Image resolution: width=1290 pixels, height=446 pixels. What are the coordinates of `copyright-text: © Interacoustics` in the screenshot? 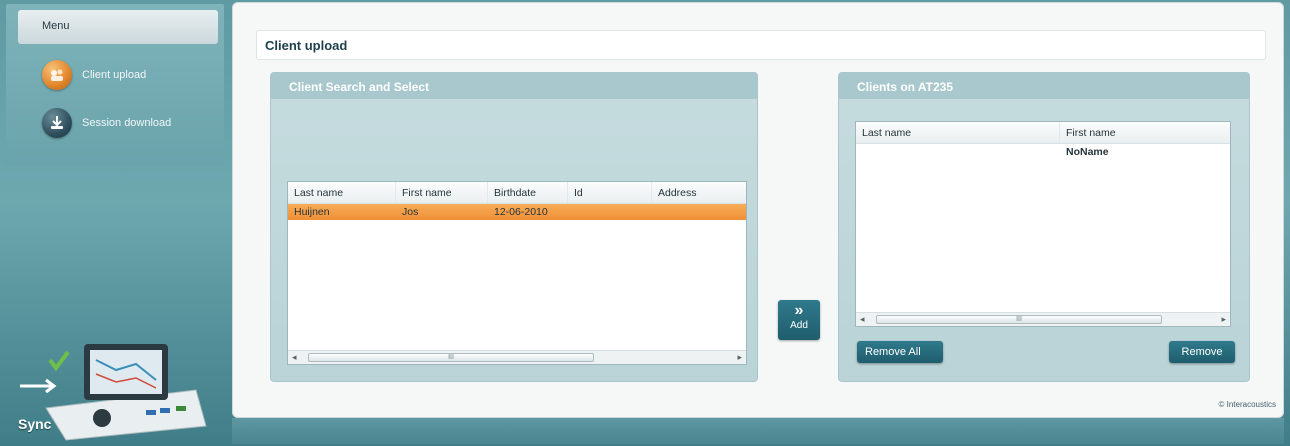 It's located at (1247, 404).